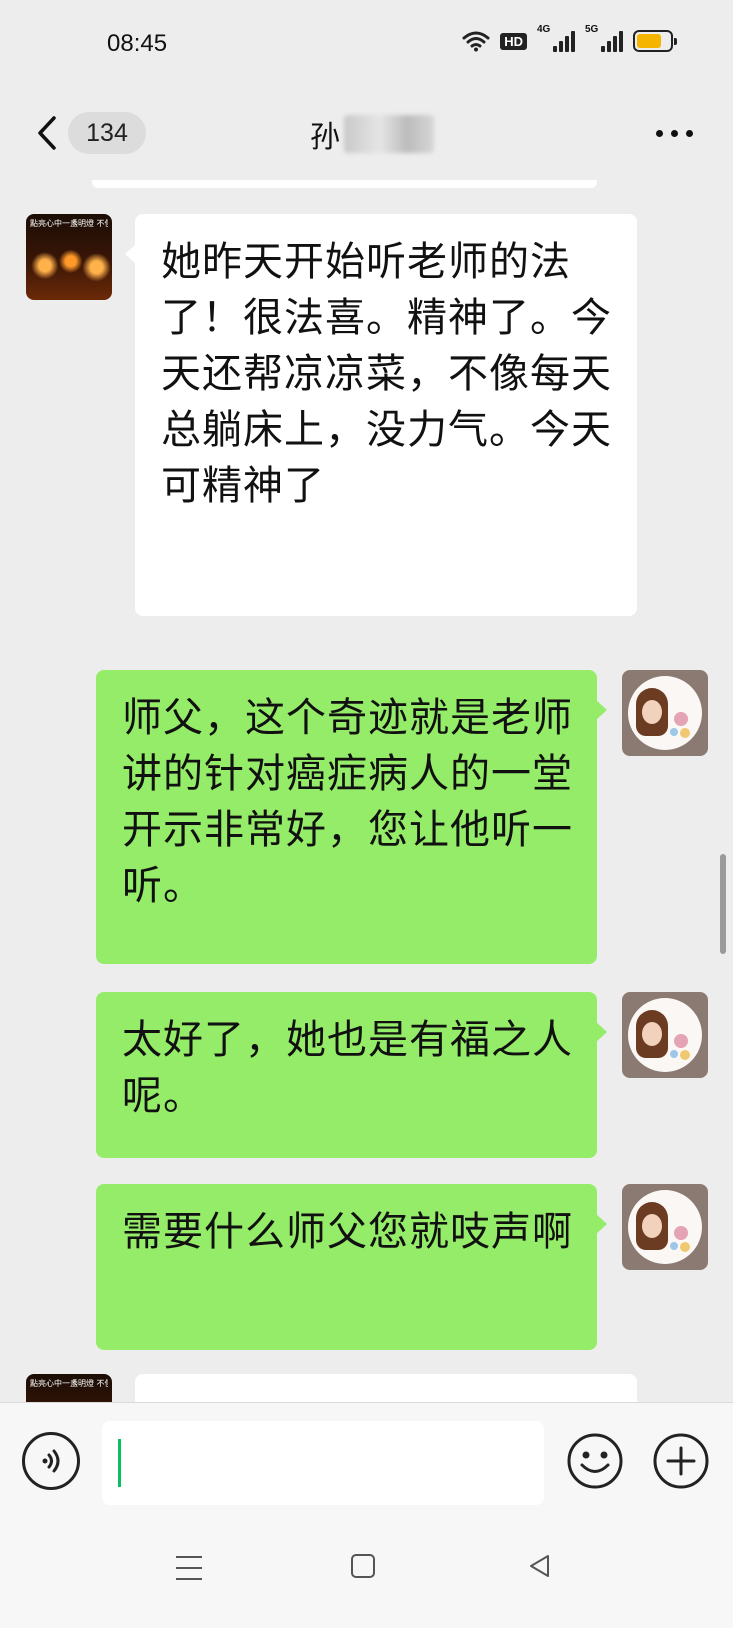  Describe the element at coordinates (476, 41) in the screenshot. I see `wifi-icon` at that location.